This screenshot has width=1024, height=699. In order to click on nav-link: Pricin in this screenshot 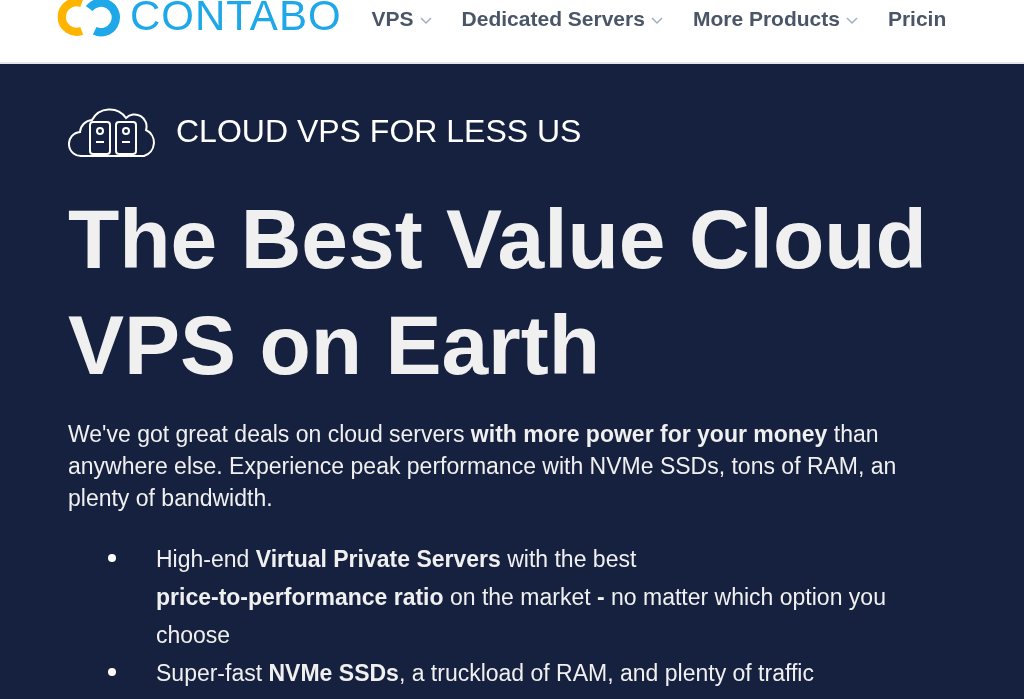, I will do `click(917, 19)`.